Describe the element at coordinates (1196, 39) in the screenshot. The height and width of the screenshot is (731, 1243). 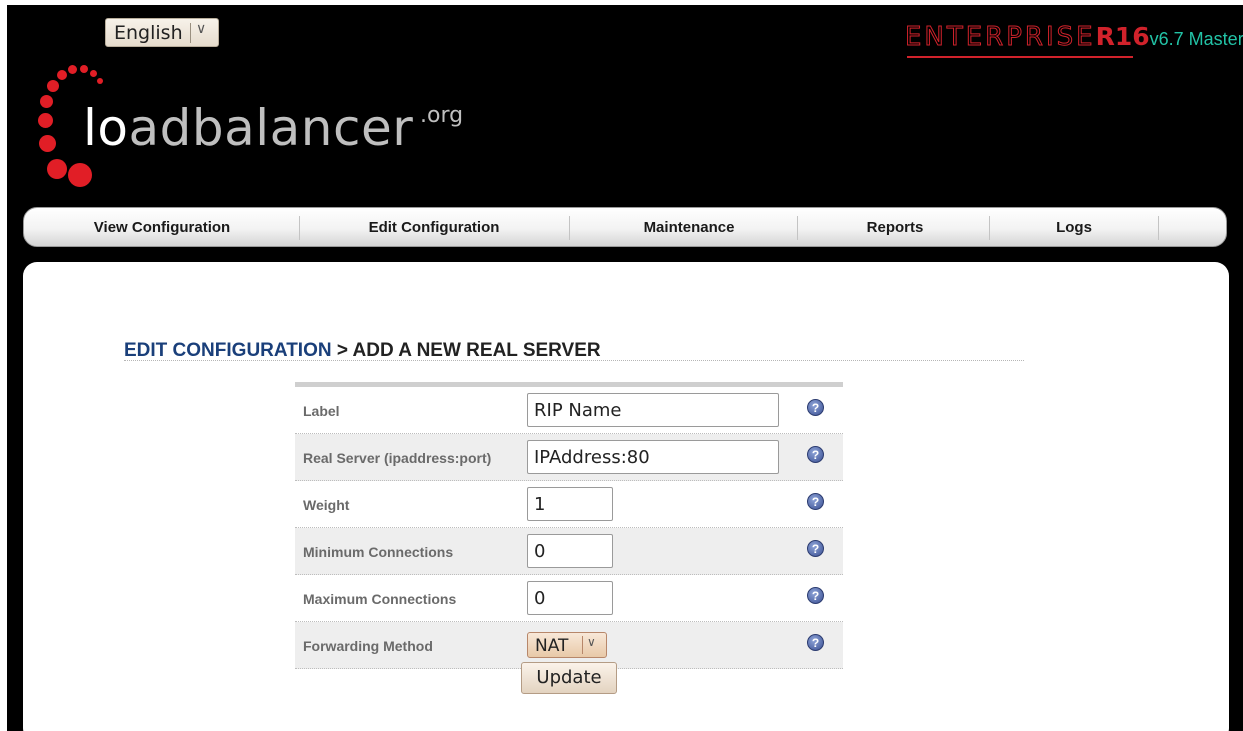
I see `version-label: v6.7 Master` at that location.